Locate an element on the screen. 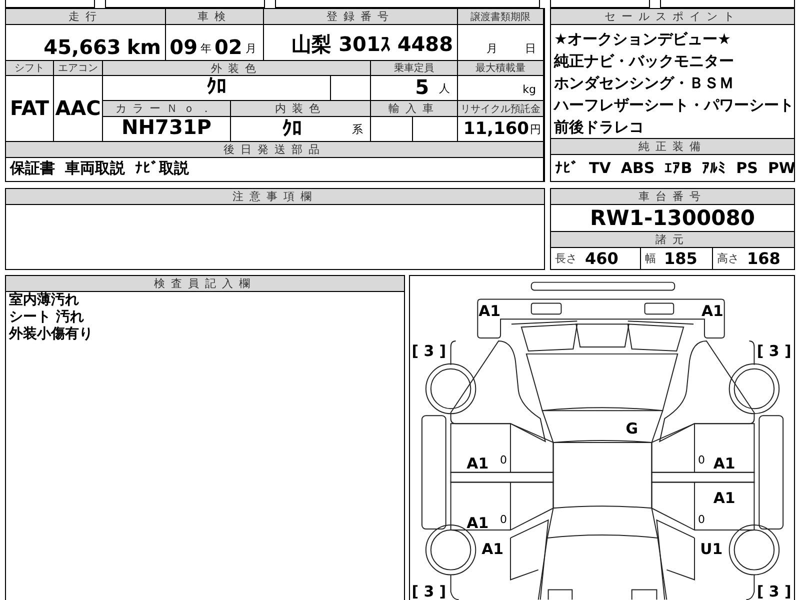 This screenshot has height=600, width=800. equipment-item: ﾅﾋﾞ is located at coordinates (567, 168).